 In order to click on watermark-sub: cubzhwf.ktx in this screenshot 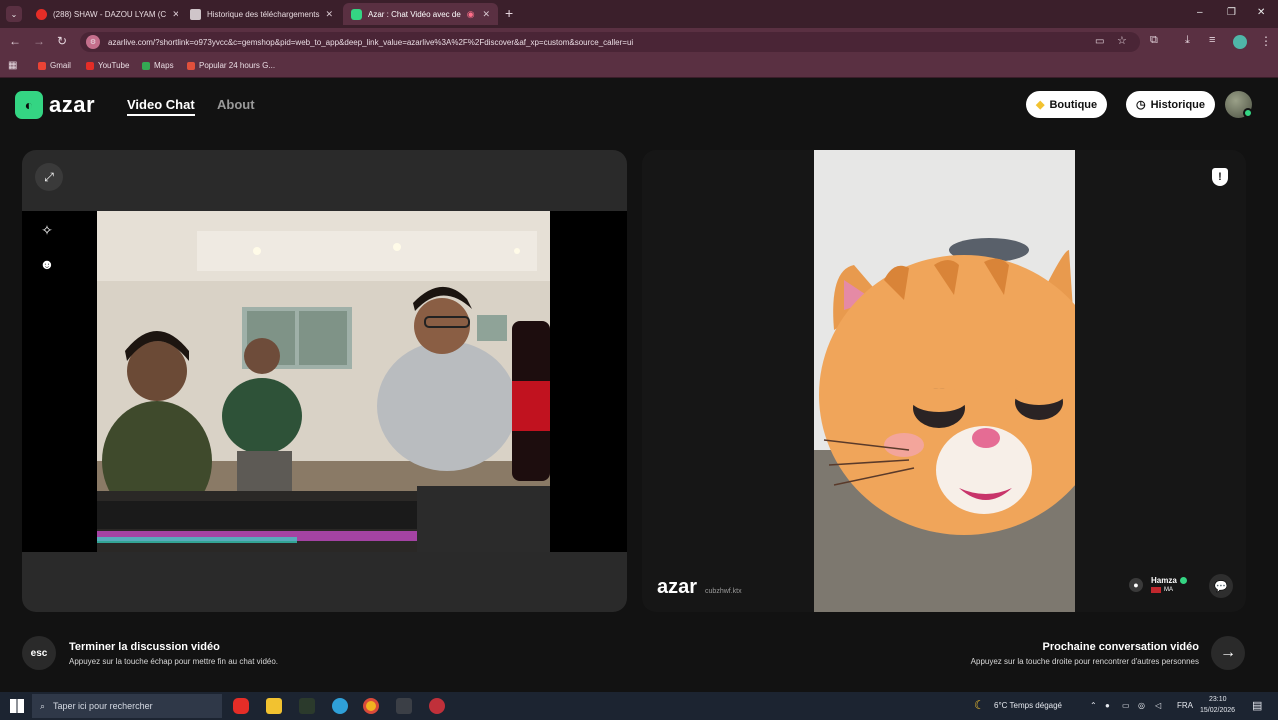, I will do `click(723, 591)`.